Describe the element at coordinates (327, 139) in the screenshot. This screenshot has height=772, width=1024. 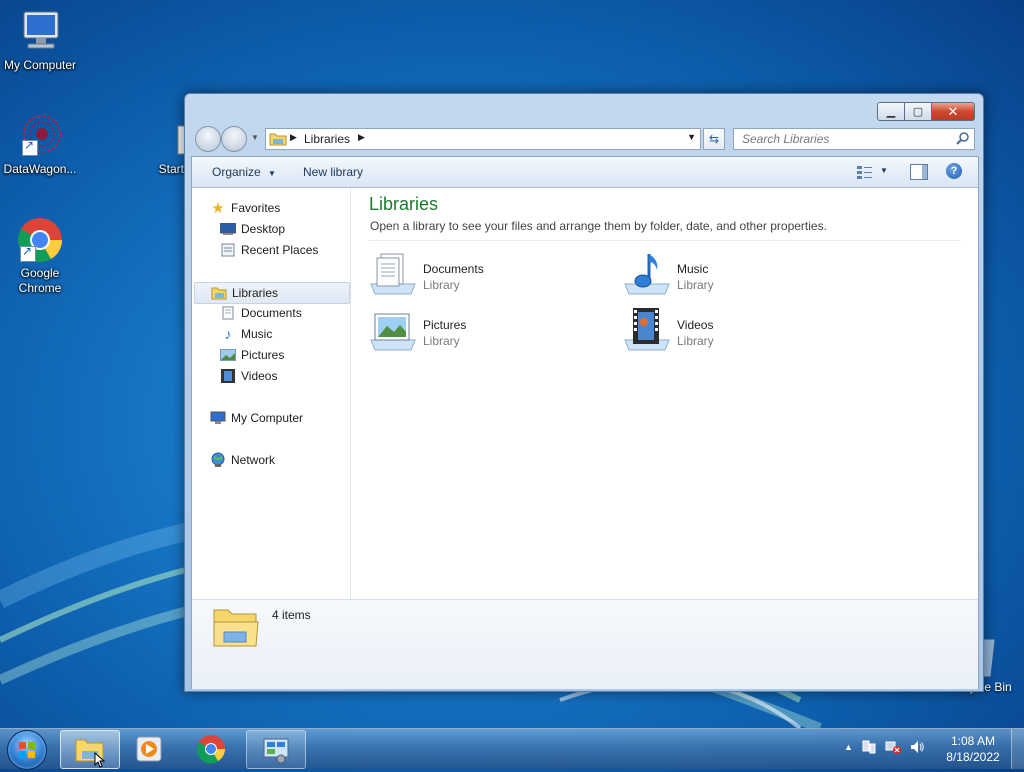
I see `breadcrumb-libraries: Libraries` at that location.